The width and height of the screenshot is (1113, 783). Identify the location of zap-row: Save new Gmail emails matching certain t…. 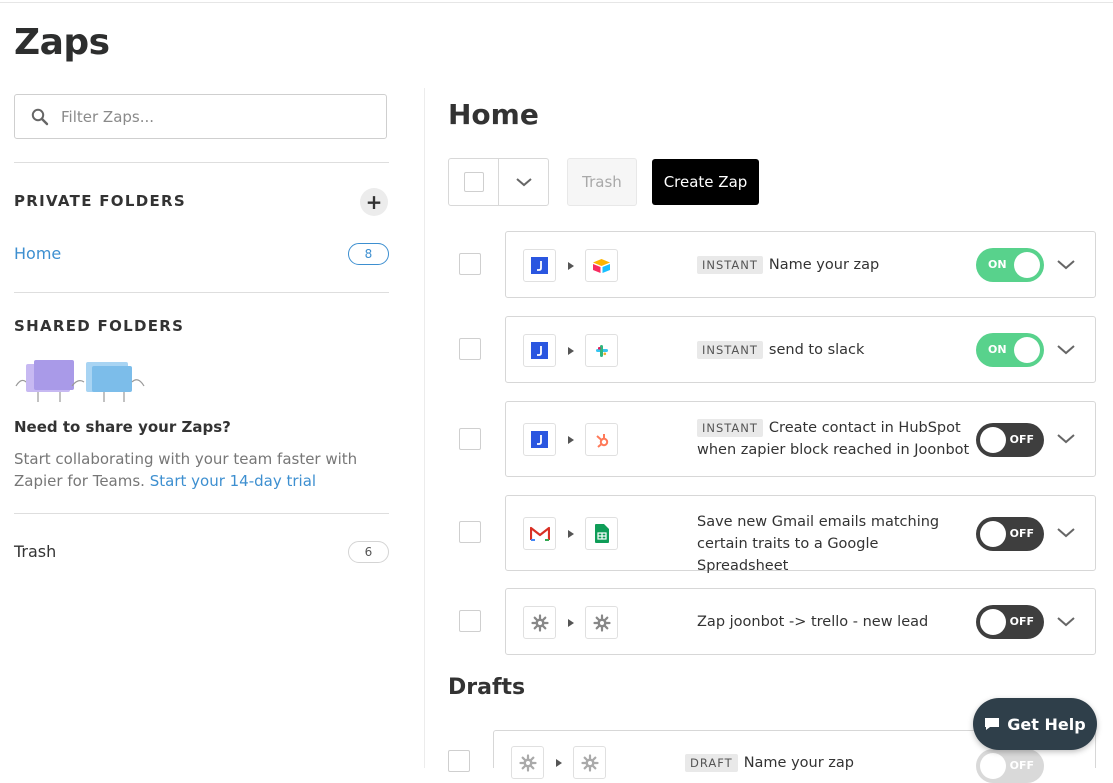
(800, 534).